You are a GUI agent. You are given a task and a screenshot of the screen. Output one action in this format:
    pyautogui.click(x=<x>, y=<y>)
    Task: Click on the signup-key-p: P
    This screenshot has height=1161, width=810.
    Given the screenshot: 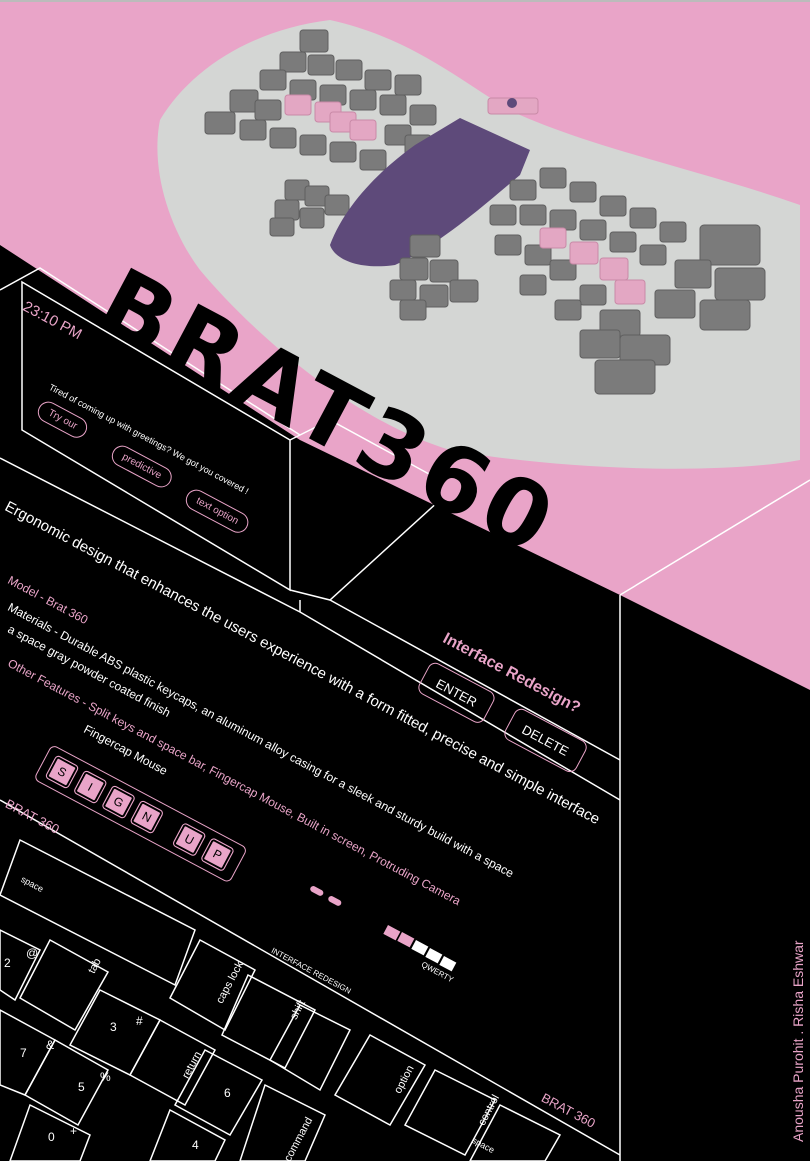 What is the action you would take?
    pyautogui.click(x=217, y=855)
    